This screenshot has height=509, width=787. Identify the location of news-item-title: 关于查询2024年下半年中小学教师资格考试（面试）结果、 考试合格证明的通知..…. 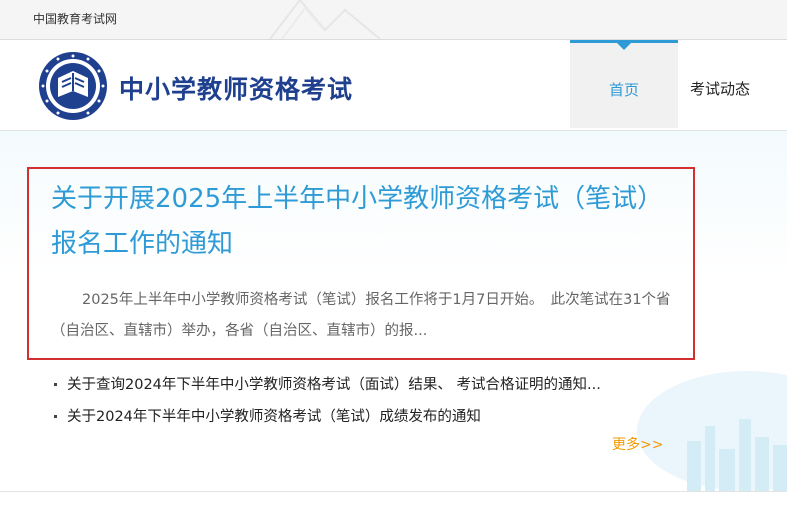
(334, 385).